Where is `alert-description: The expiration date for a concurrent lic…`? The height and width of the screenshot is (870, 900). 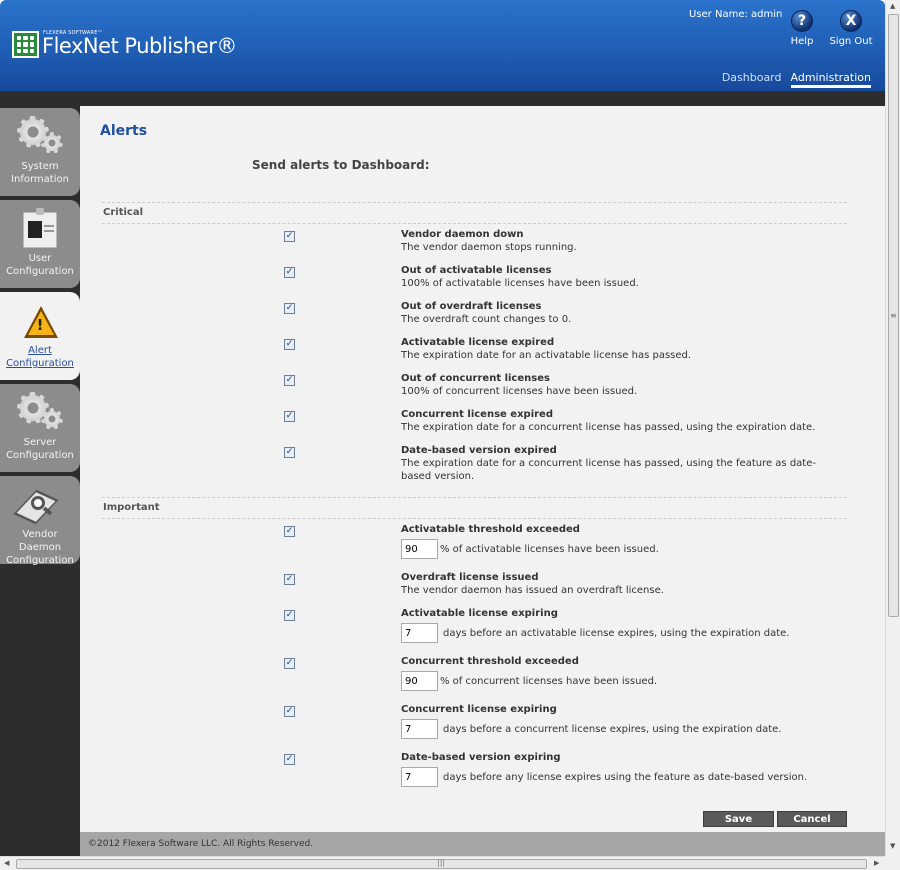 alert-description: The expiration date for a concurrent lic… is located at coordinates (608, 470).